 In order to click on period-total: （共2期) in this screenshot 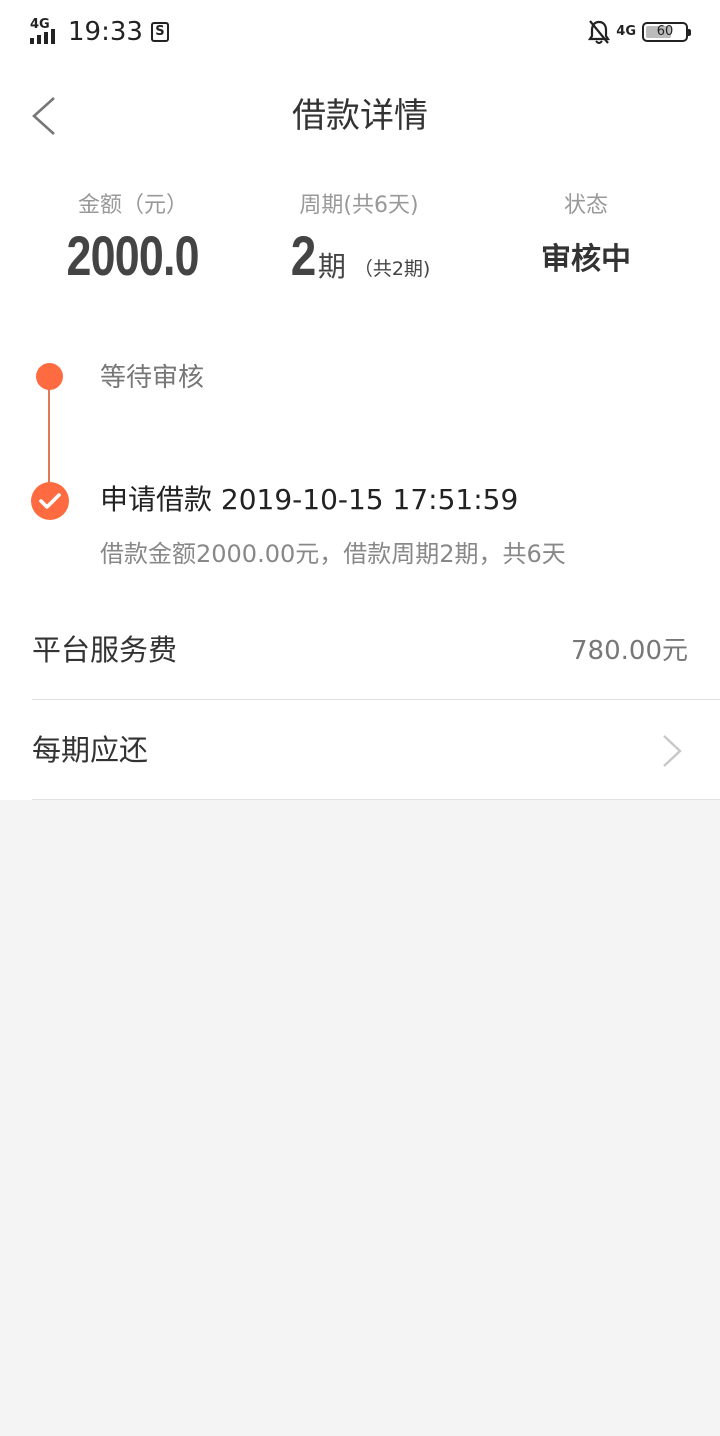, I will do `click(392, 269)`.